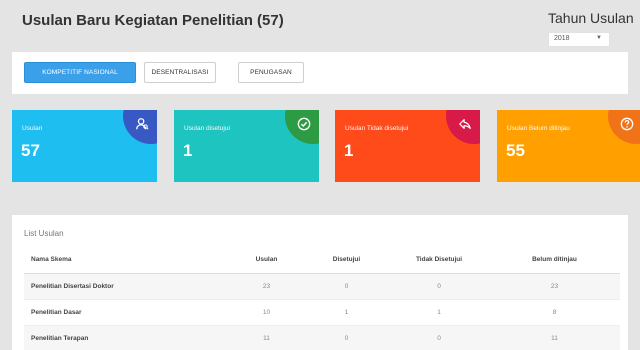  What do you see at coordinates (126, 260) in the screenshot?
I see `column-header-nama-skema: Nama Skema` at bounding box center [126, 260].